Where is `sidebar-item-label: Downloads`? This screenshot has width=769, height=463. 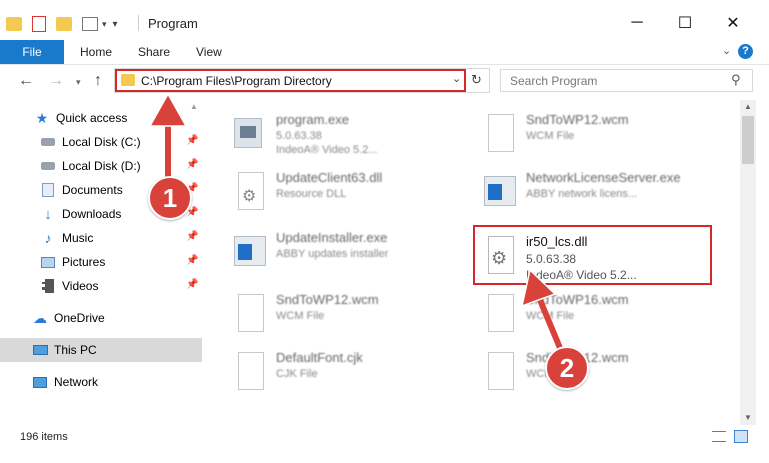 sidebar-item-label: Downloads is located at coordinates (92, 214).